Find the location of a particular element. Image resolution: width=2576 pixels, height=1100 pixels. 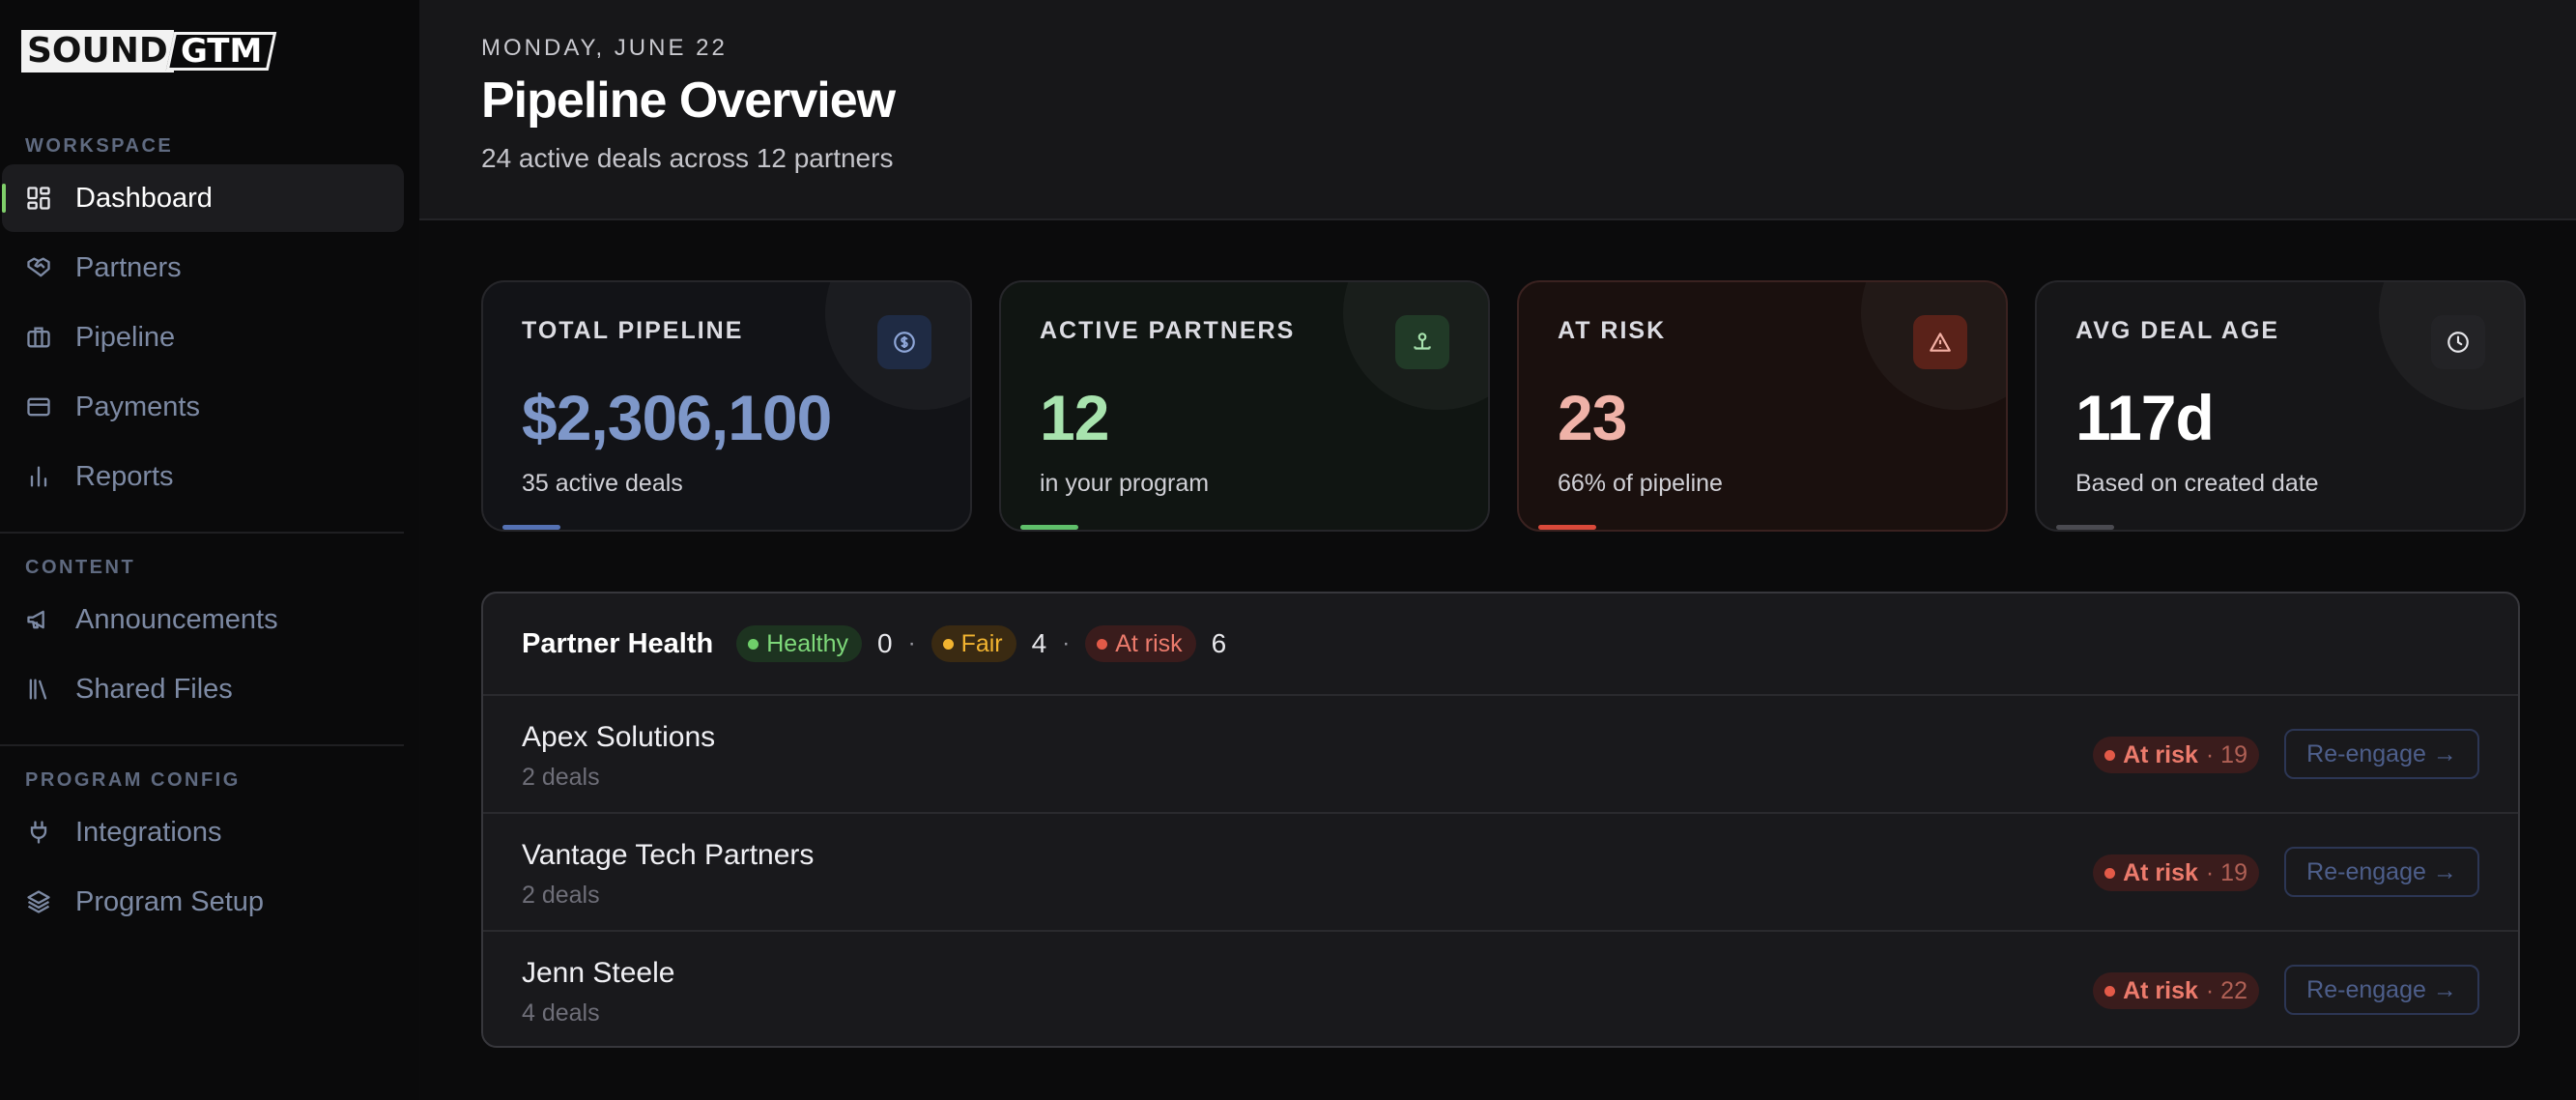

credit-card-icon is located at coordinates (39, 406).